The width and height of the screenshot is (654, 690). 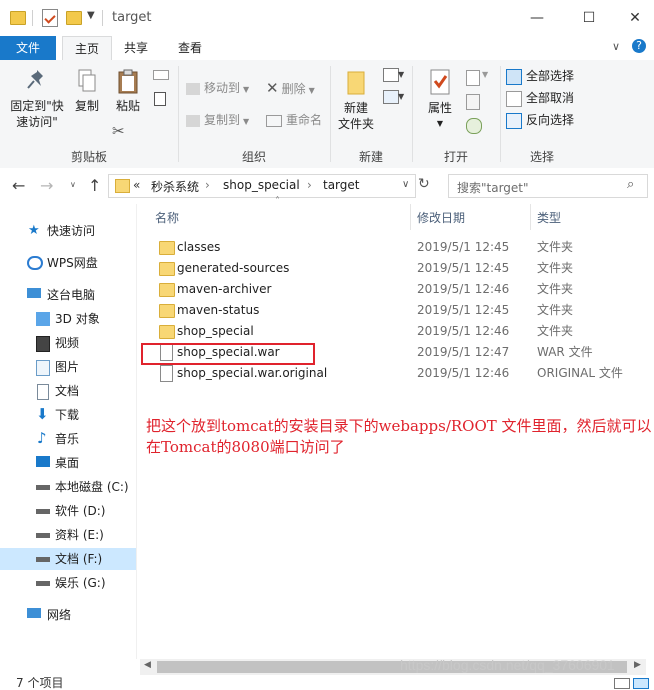 What do you see at coordinates (161, 75) in the screenshot?
I see `cut-path-icon` at bounding box center [161, 75].